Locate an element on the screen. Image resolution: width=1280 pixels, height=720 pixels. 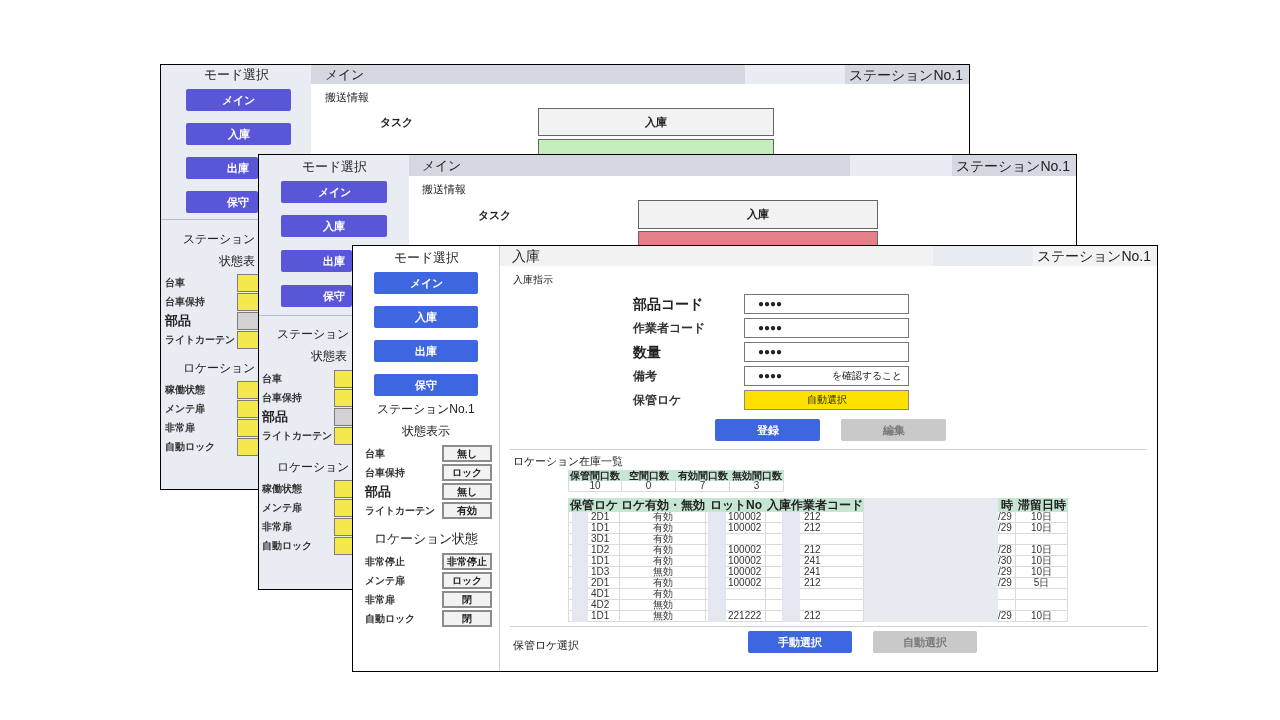
status-label: 稼働状態 is located at coordinates (282, 489).